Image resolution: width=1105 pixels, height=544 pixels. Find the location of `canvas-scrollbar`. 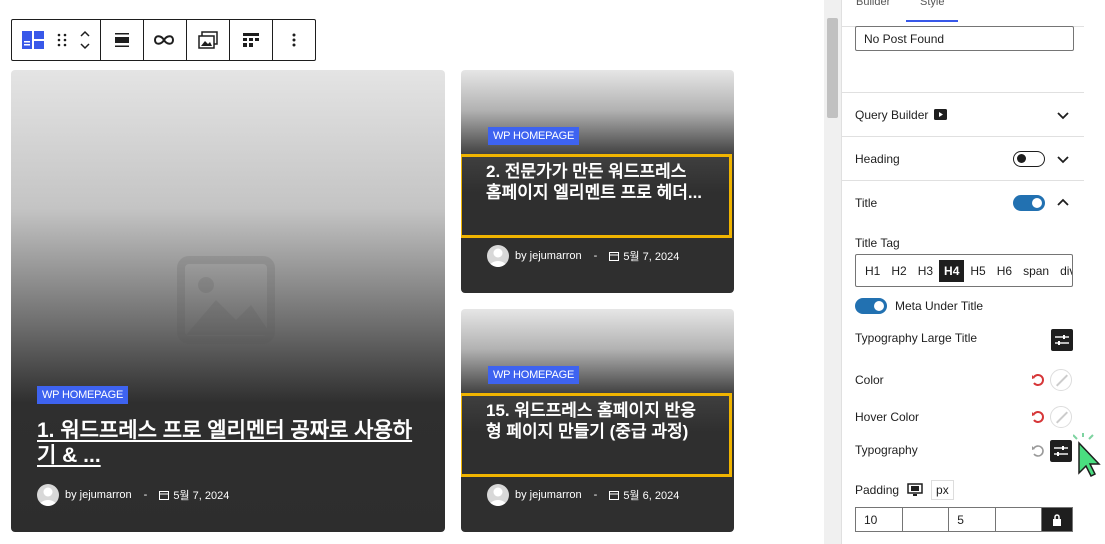

canvas-scrollbar is located at coordinates (832, 272).